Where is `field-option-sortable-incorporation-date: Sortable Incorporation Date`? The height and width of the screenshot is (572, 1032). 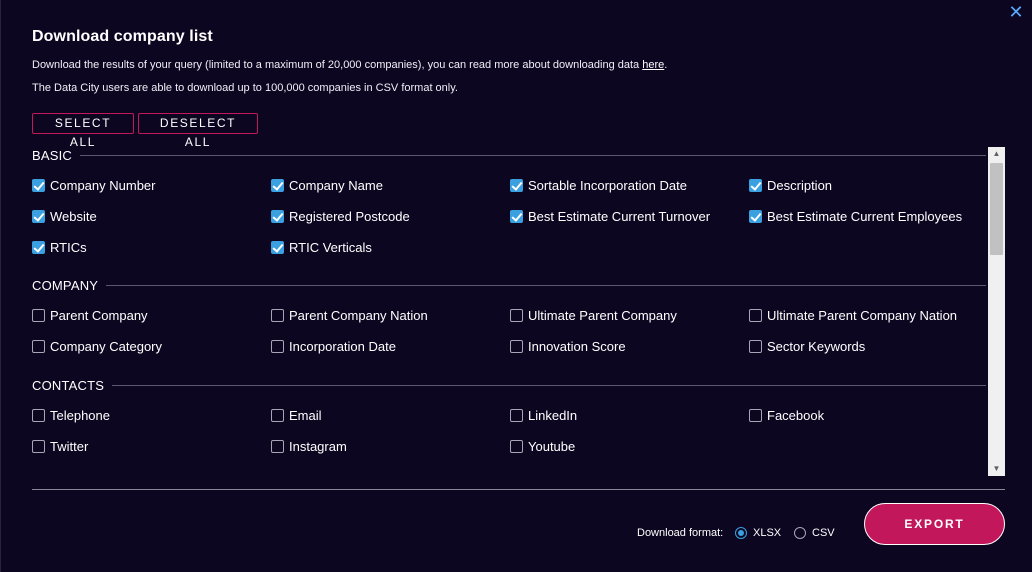 field-option-sortable-incorporation-date: Sortable Incorporation Date is located at coordinates (598, 185).